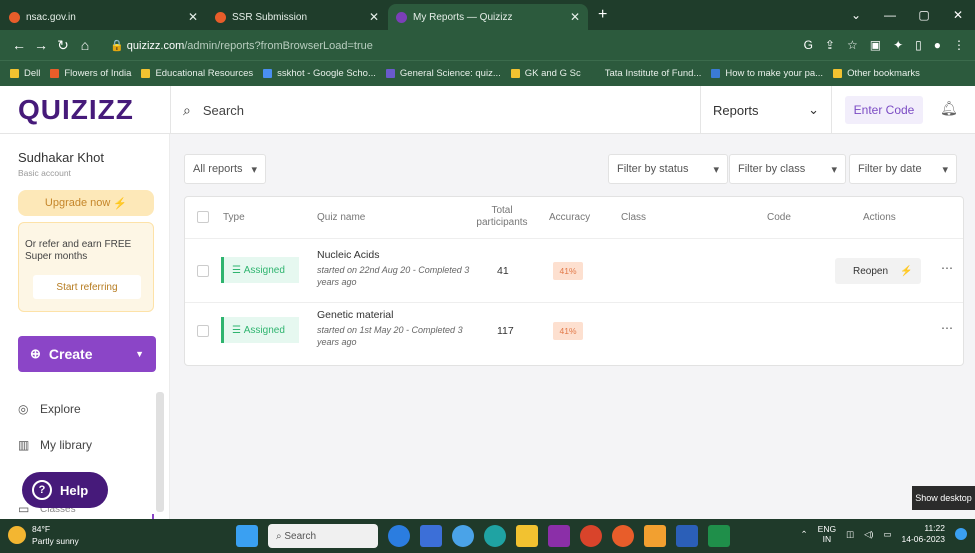  What do you see at coordinates (463, 536) in the screenshot?
I see `chat-icon` at bounding box center [463, 536].